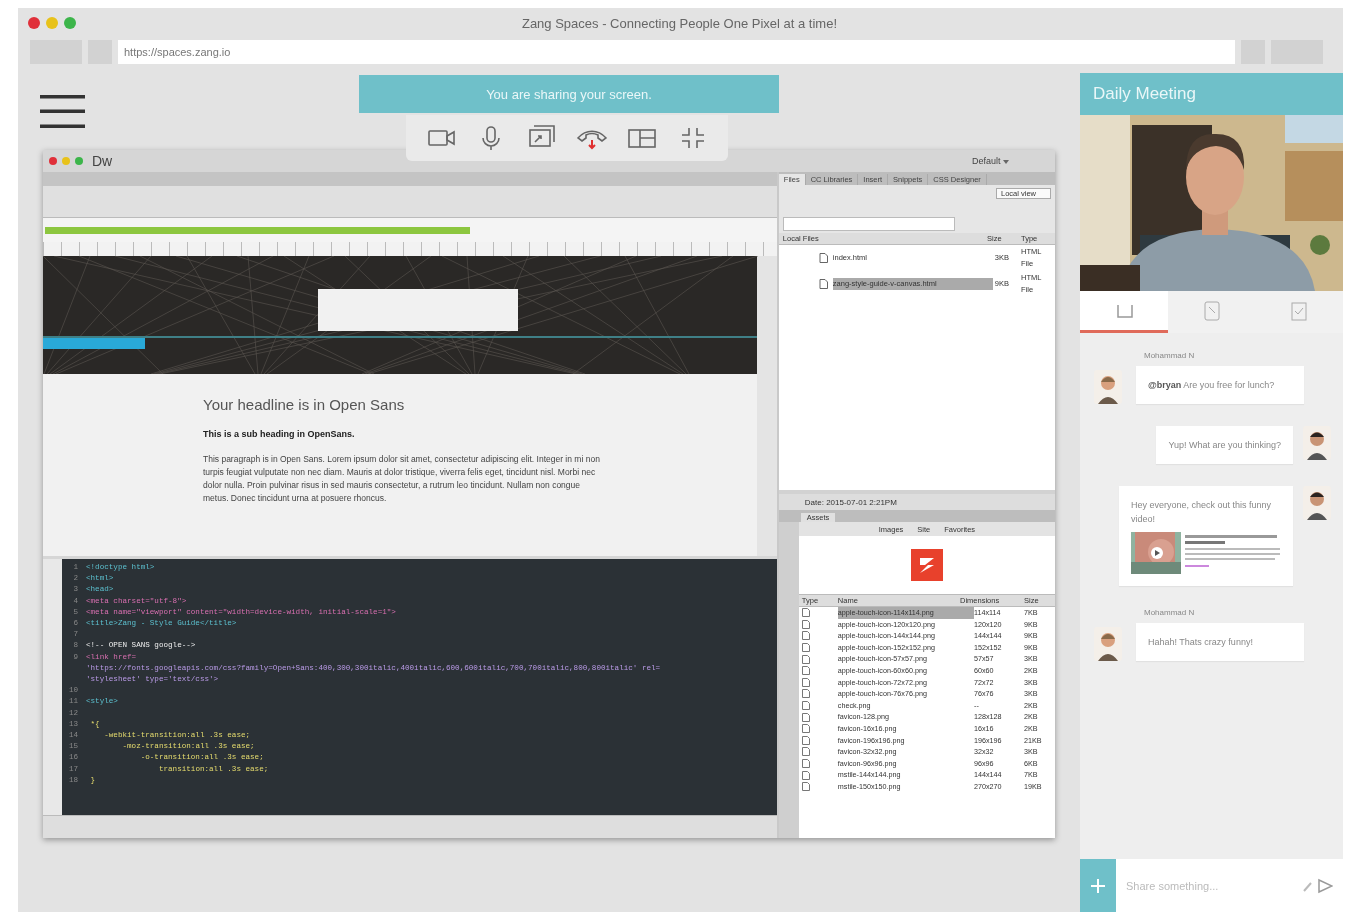 This screenshot has height=912, width=1358. Describe the element at coordinates (1201, 642) in the screenshot. I see `message-text: Hahah! Thats crazy funny!` at that location.